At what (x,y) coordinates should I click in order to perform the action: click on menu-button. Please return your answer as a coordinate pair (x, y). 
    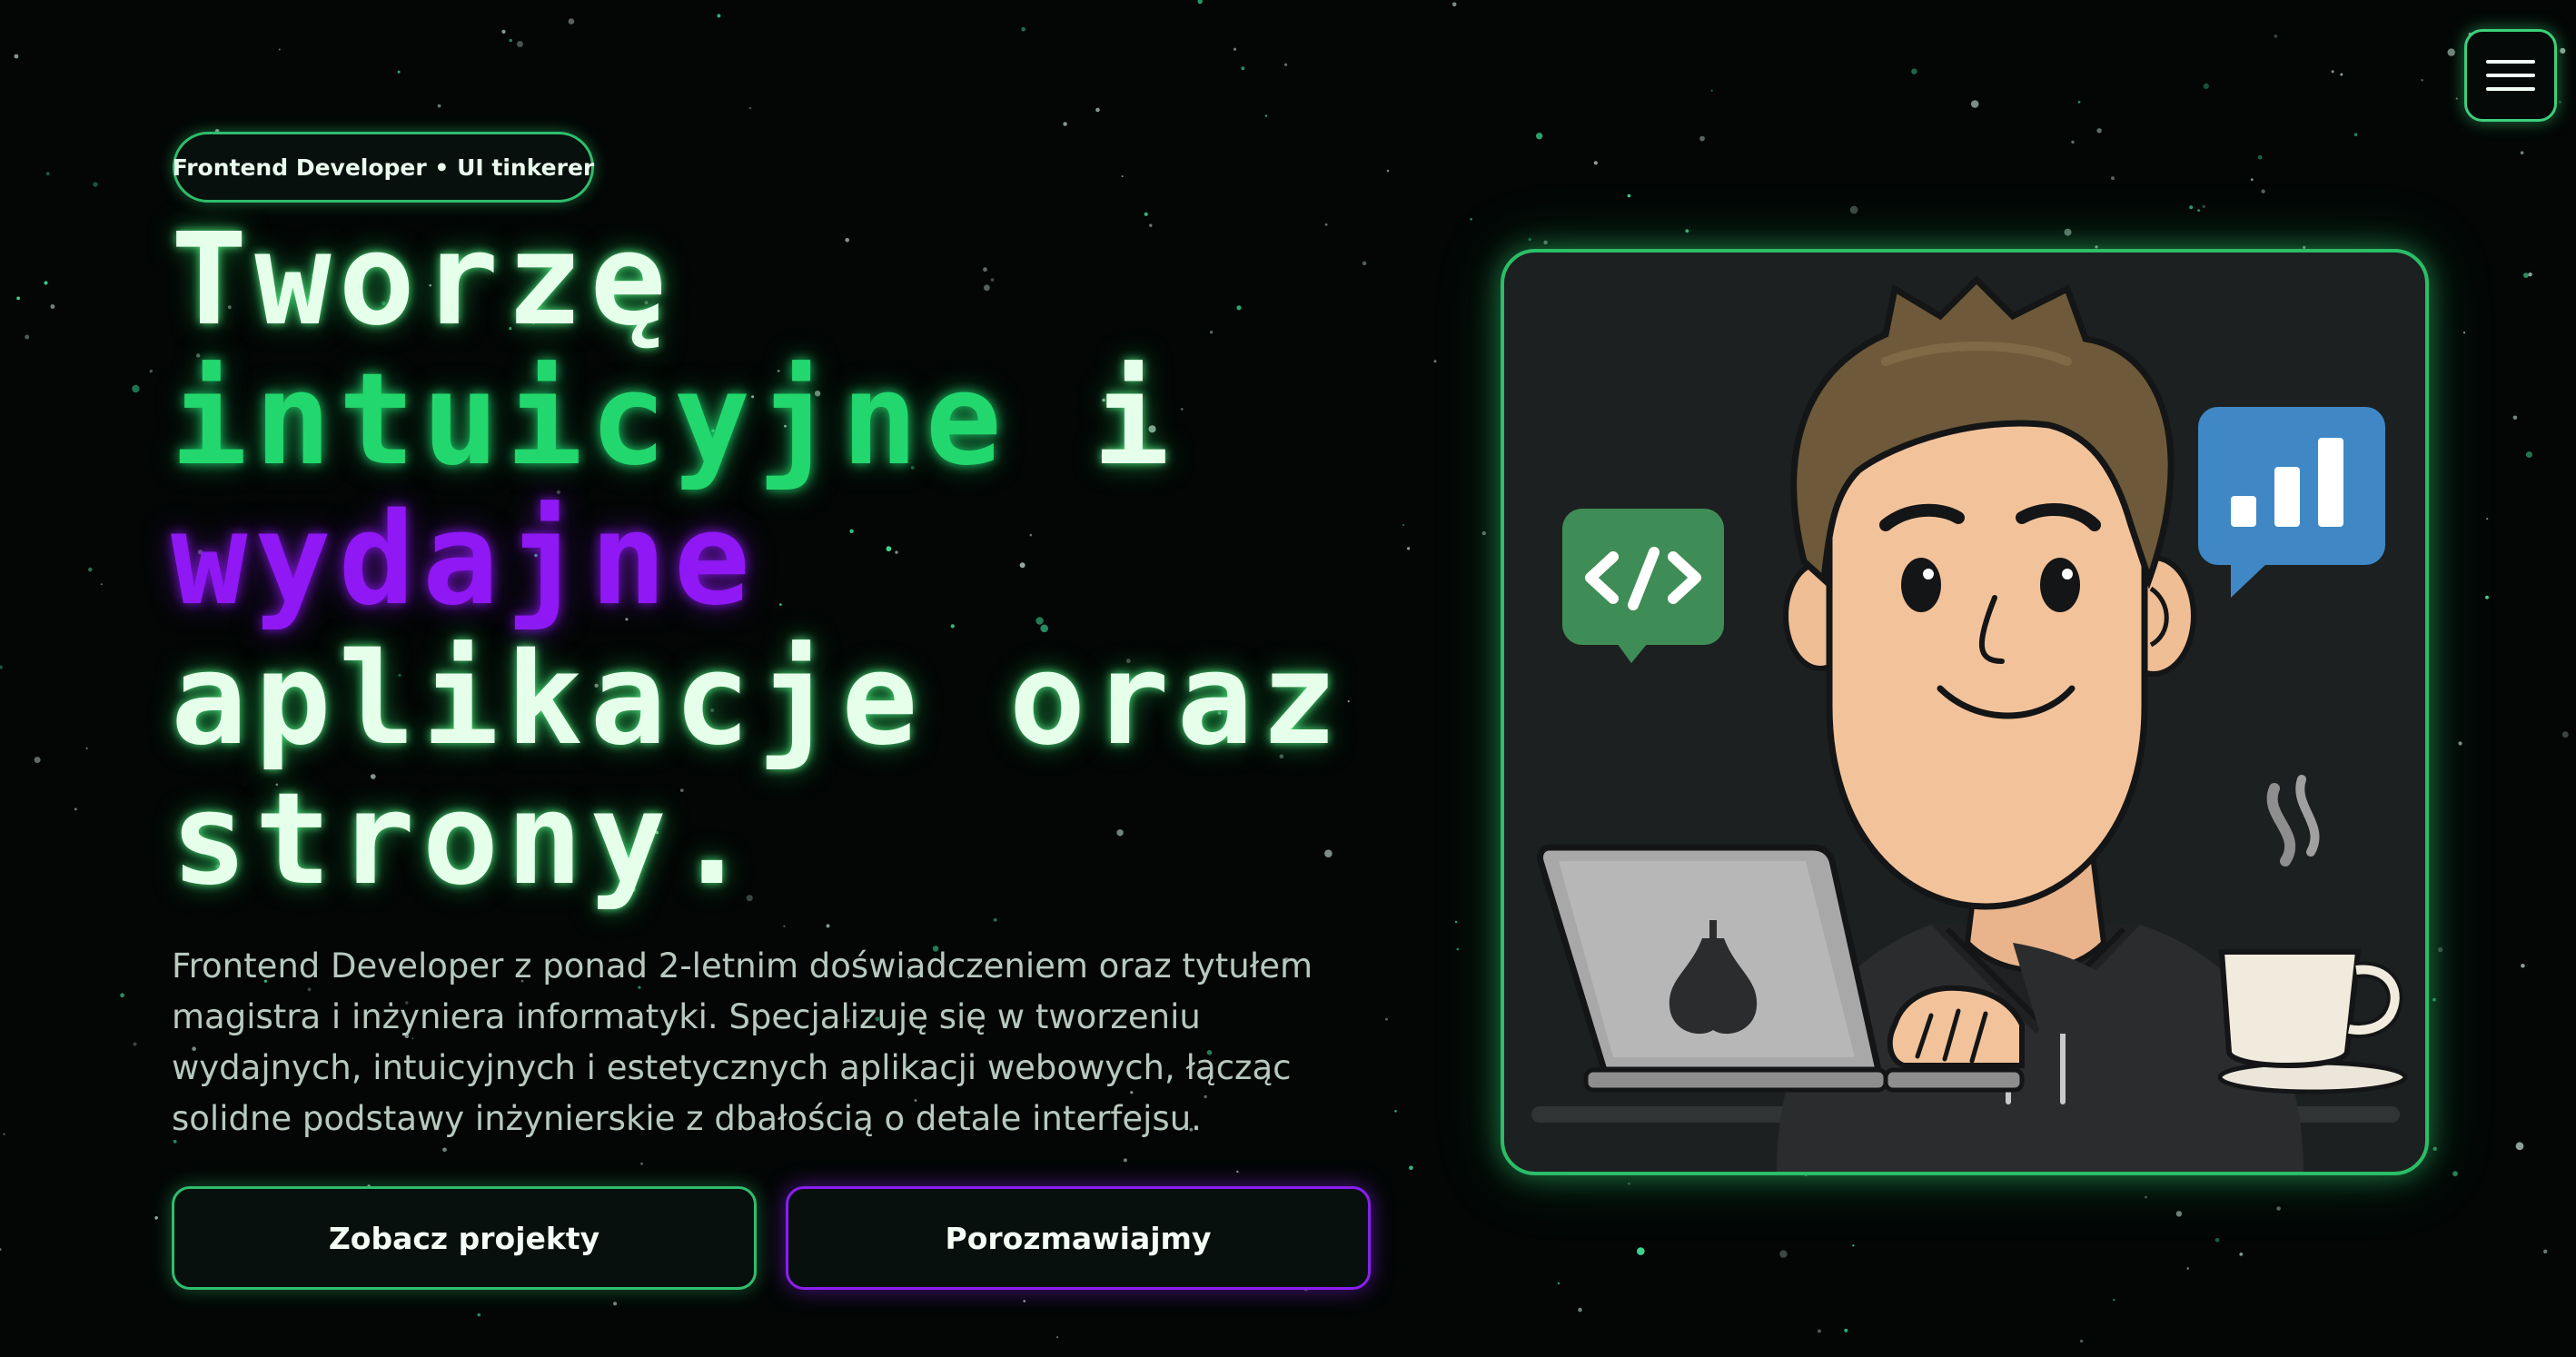
    Looking at the image, I should click on (2510, 75).